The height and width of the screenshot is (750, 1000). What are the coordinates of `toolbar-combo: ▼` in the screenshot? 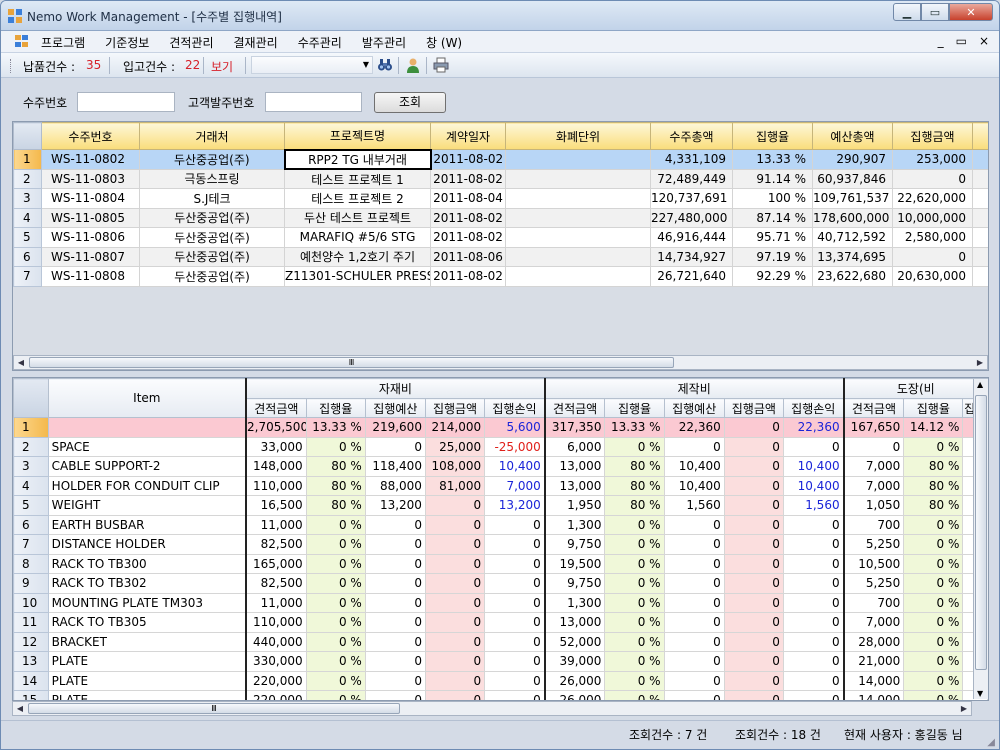 It's located at (312, 65).